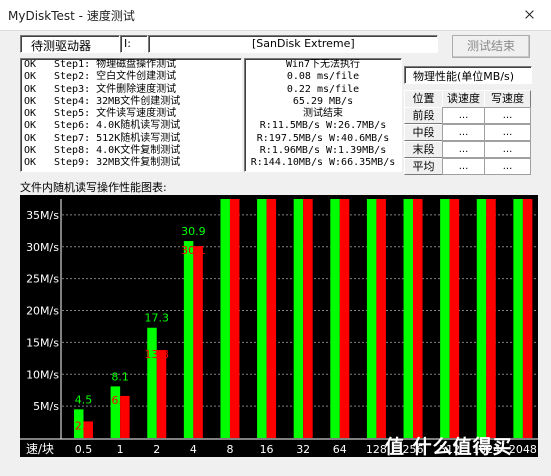  I want to click on step-text: Step6: 4.0K随机读写测试, so click(117, 126).